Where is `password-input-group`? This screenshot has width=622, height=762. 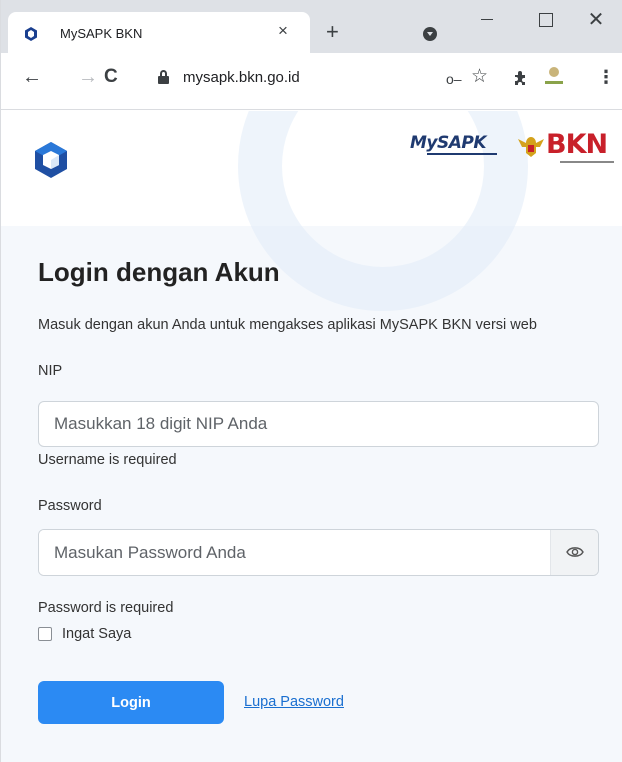 password-input-group is located at coordinates (318, 552).